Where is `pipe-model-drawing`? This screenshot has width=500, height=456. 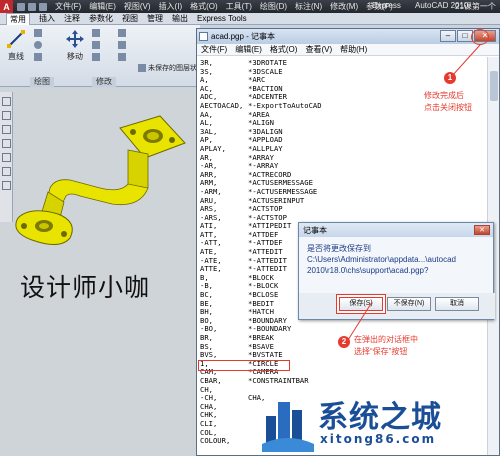 pipe-model-drawing is located at coordinates (100, 180).